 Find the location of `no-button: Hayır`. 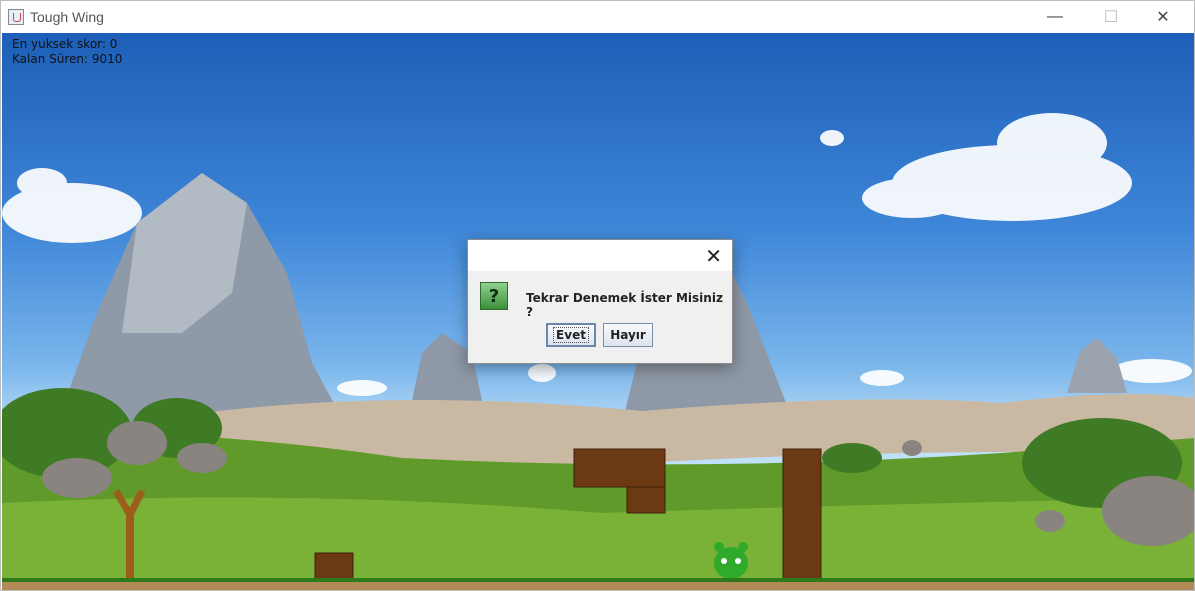

no-button: Hayır is located at coordinates (628, 335).